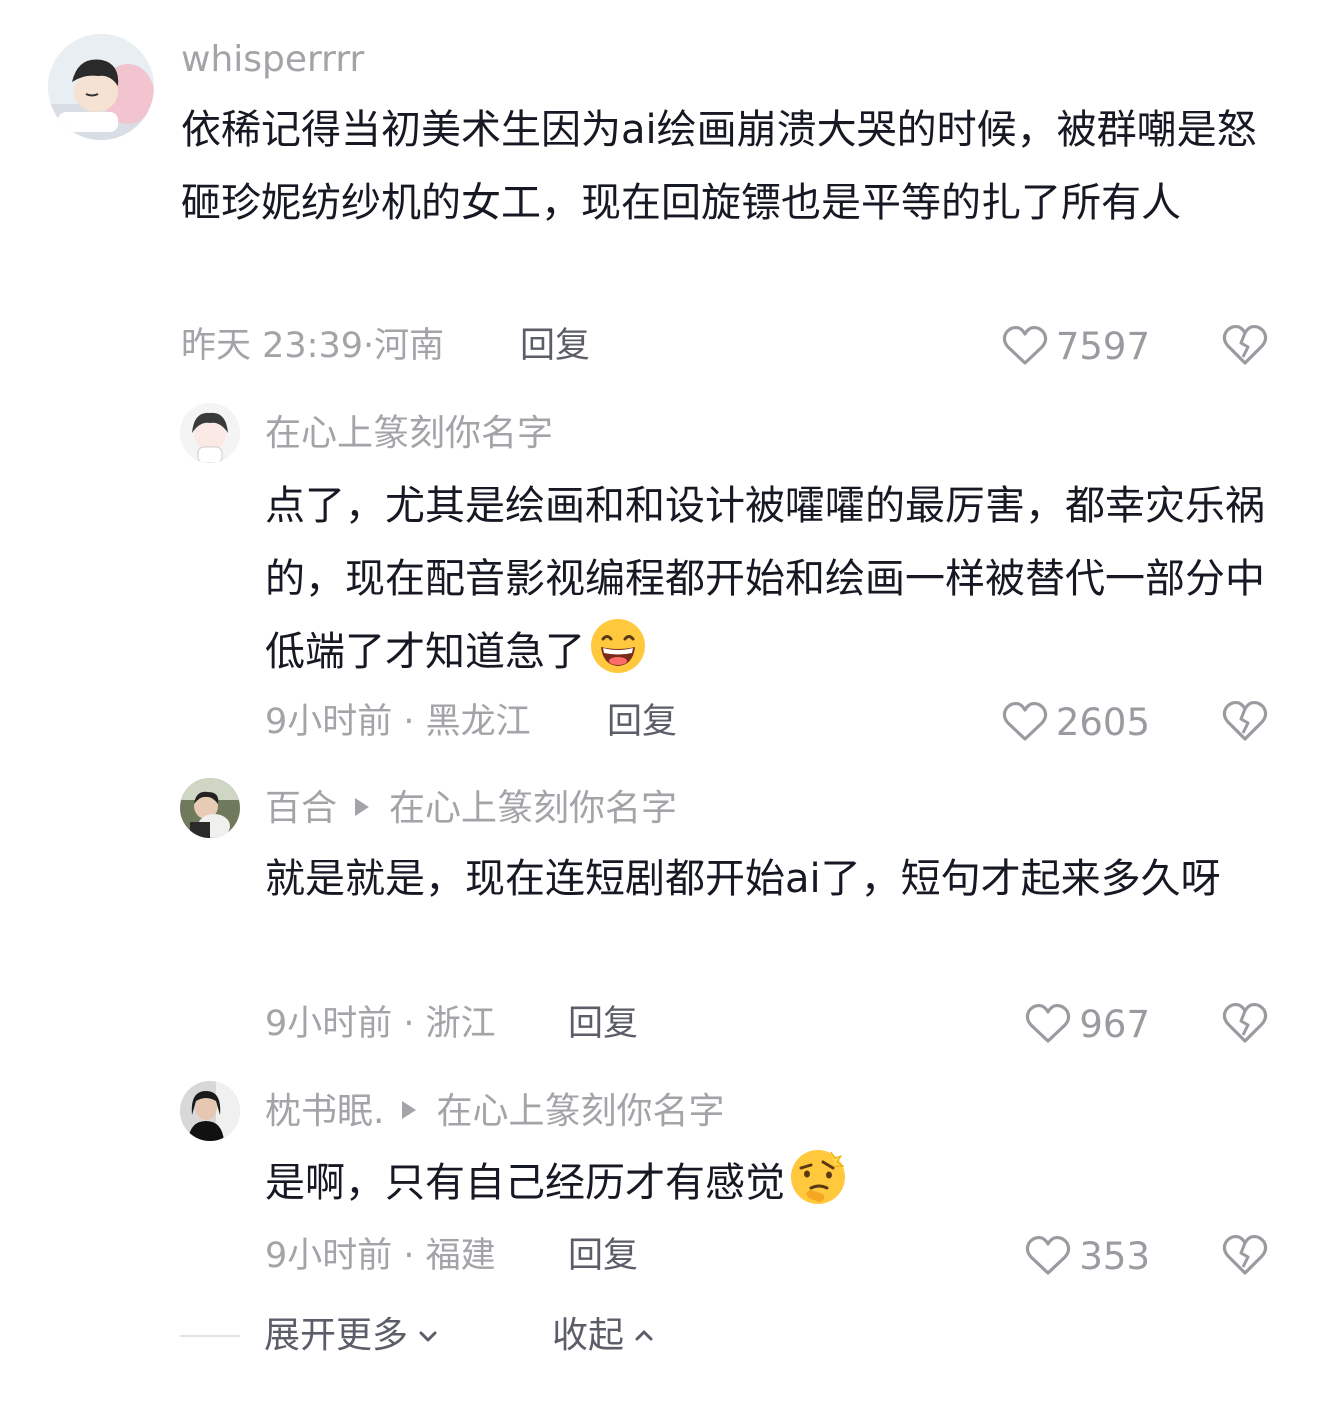 This screenshot has width=1320, height=1404. What do you see at coordinates (1048, 1255) in the screenshot?
I see `heart-outline-icon` at bounding box center [1048, 1255].